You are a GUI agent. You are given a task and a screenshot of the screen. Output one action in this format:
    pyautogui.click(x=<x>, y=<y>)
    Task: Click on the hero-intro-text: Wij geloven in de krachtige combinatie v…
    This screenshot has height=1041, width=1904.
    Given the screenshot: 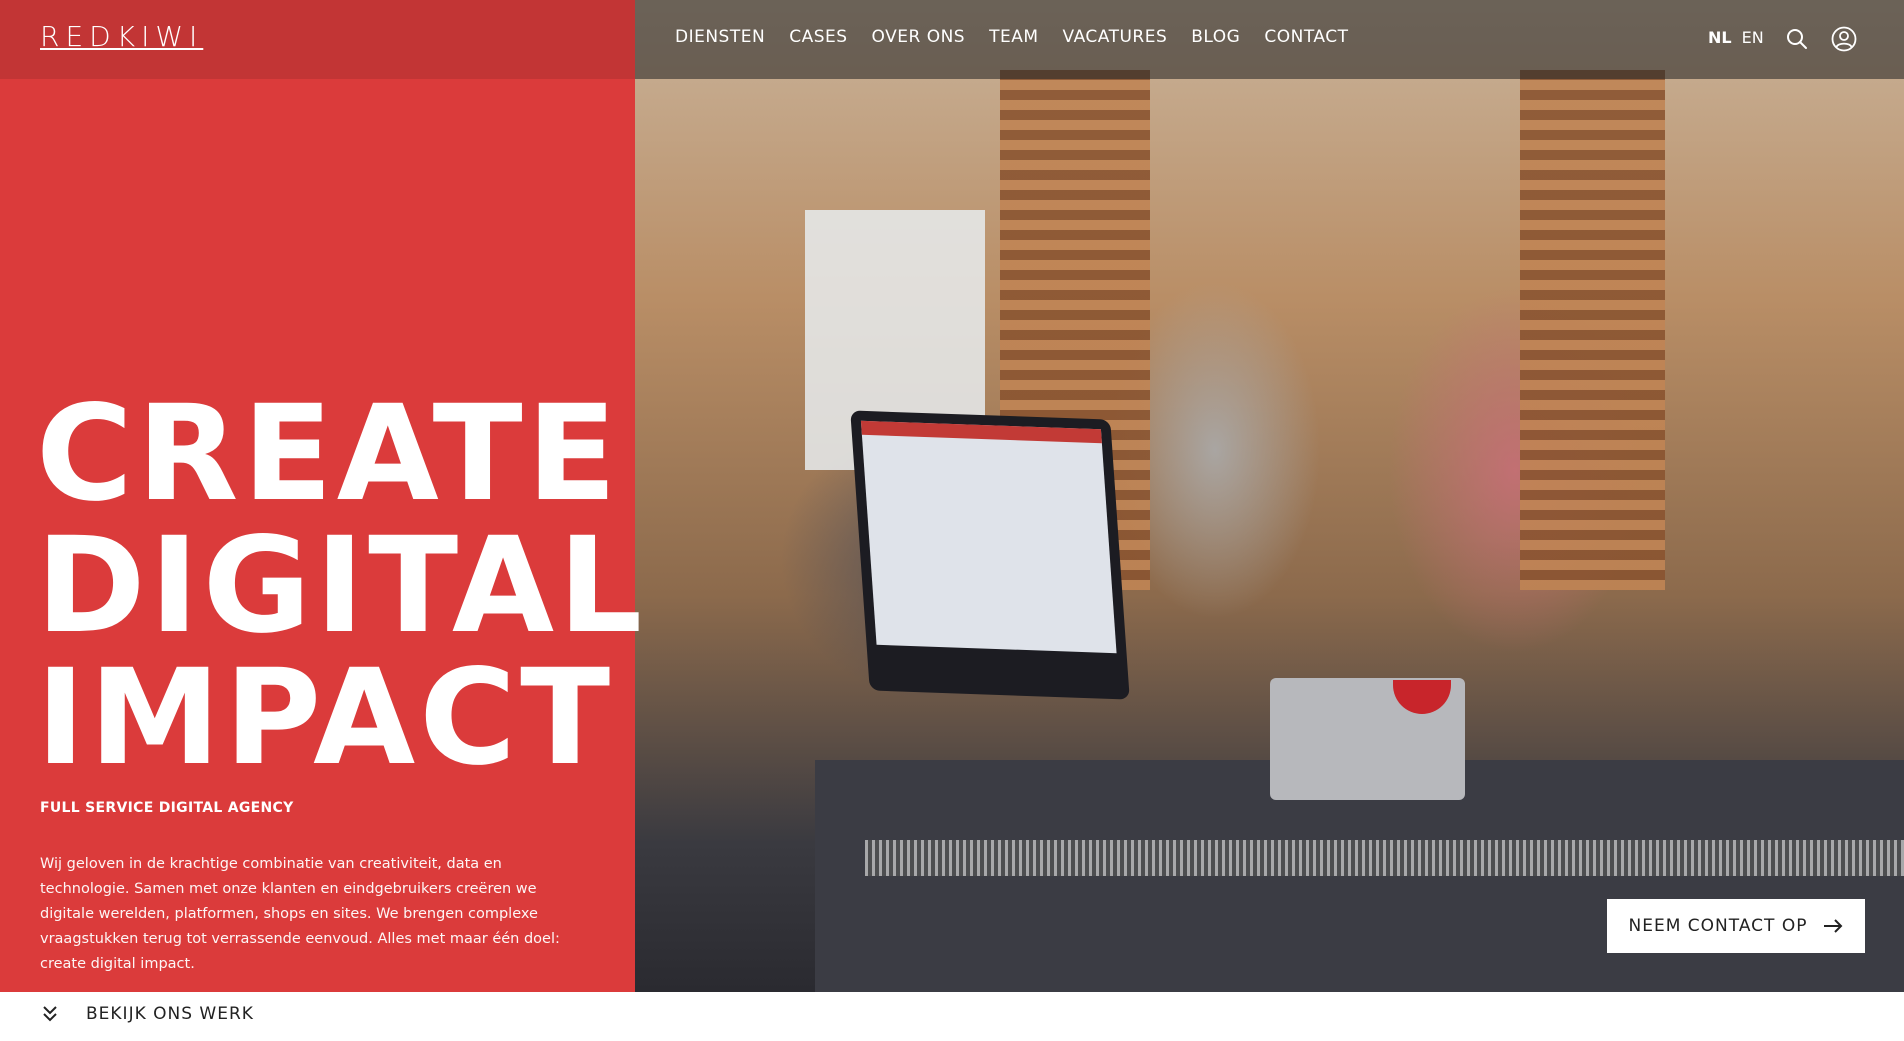 What is the action you would take?
    pyautogui.click(x=300, y=914)
    